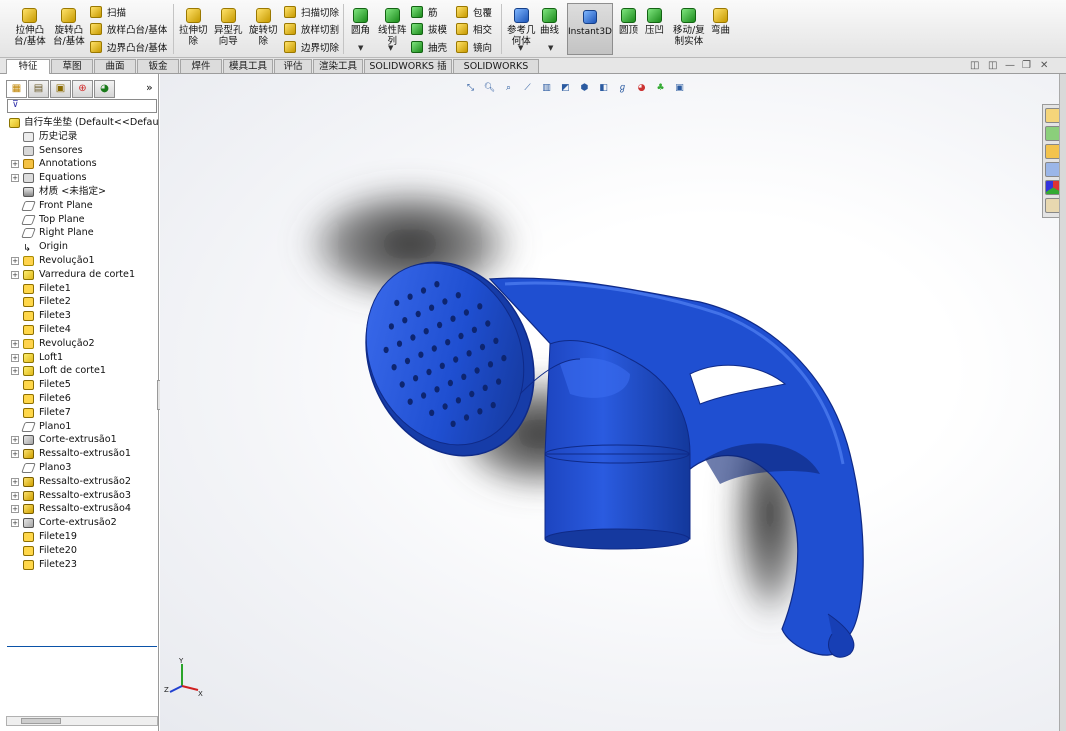 The image size is (1066, 731). Describe the element at coordinates (28, 66) in the screenshot. I see `tab-features: 特征` at that location.